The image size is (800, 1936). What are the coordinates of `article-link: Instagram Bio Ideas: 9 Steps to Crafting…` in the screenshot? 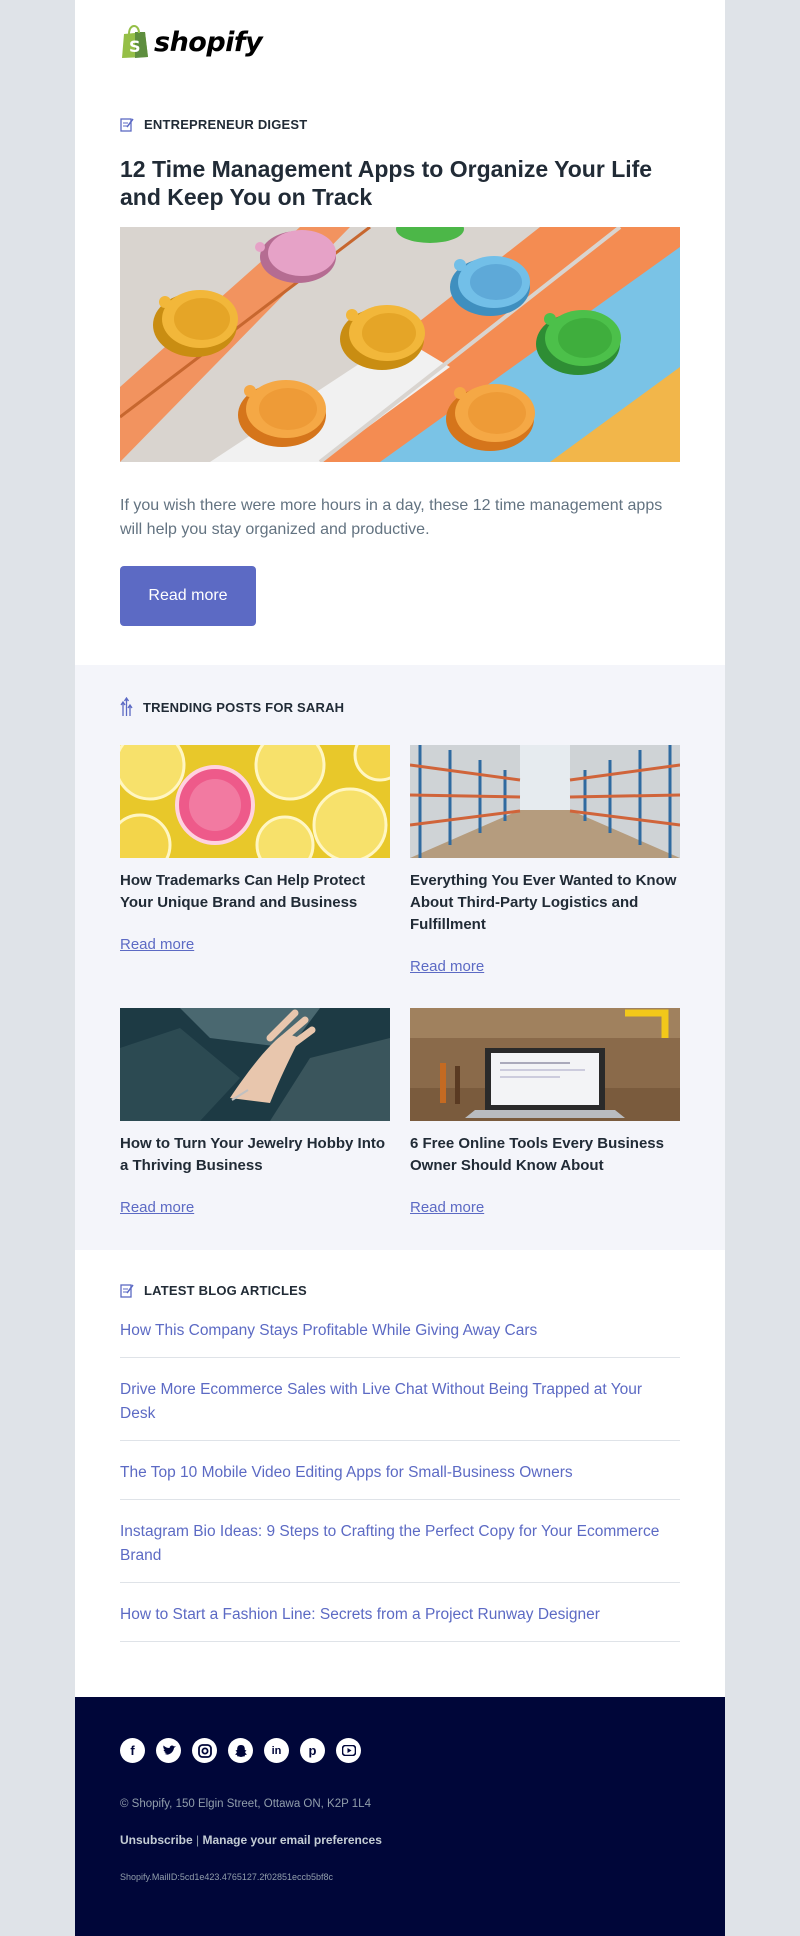 It's located at (400, 1550).